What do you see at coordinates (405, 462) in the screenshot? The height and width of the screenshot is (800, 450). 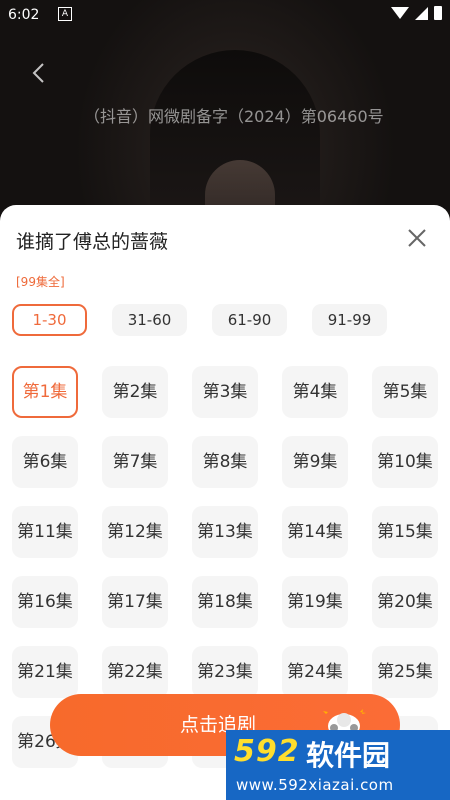 I see `episode-item: 第10集` at bounding box center [405, 462].